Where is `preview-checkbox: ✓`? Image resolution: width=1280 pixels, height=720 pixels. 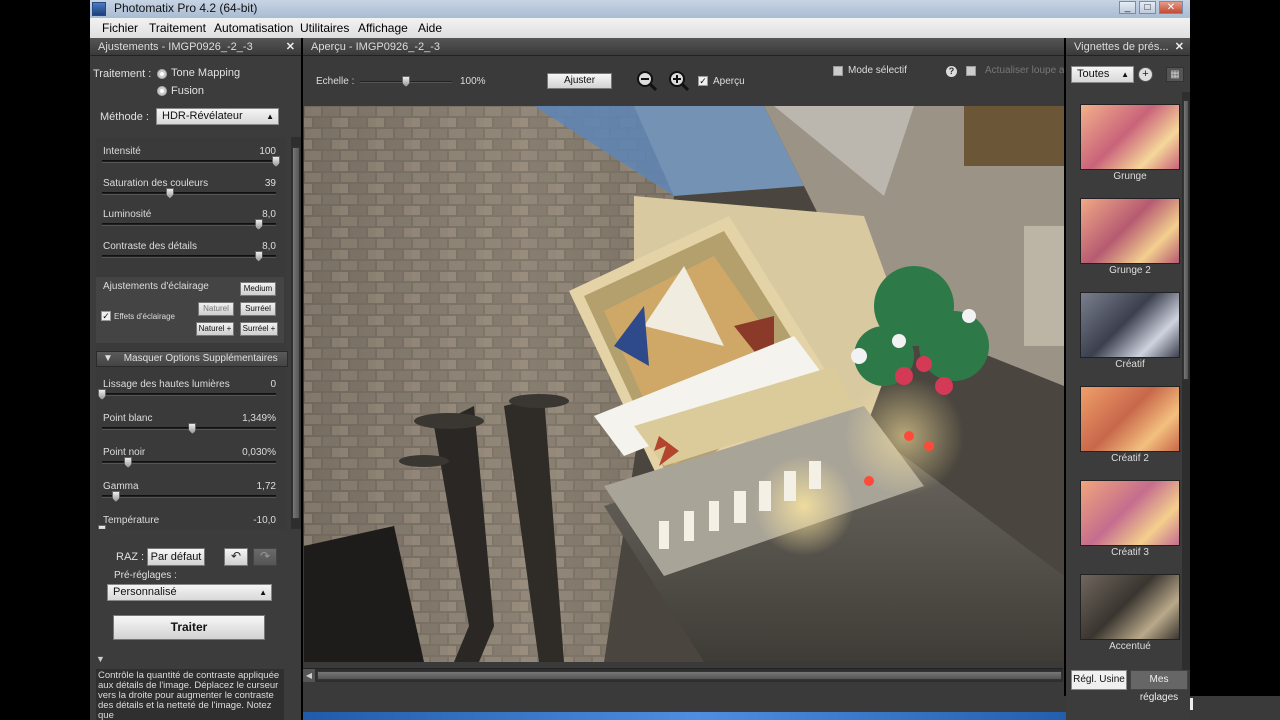 preview-checkbox: ✓ is located at coordinates (703, 81).